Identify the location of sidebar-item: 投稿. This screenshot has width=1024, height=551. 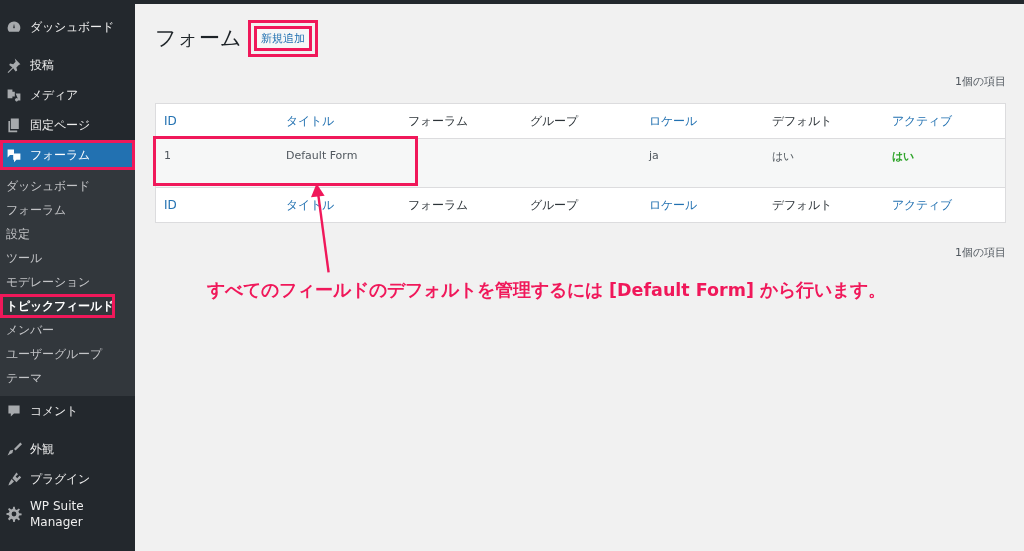
(67, 65).